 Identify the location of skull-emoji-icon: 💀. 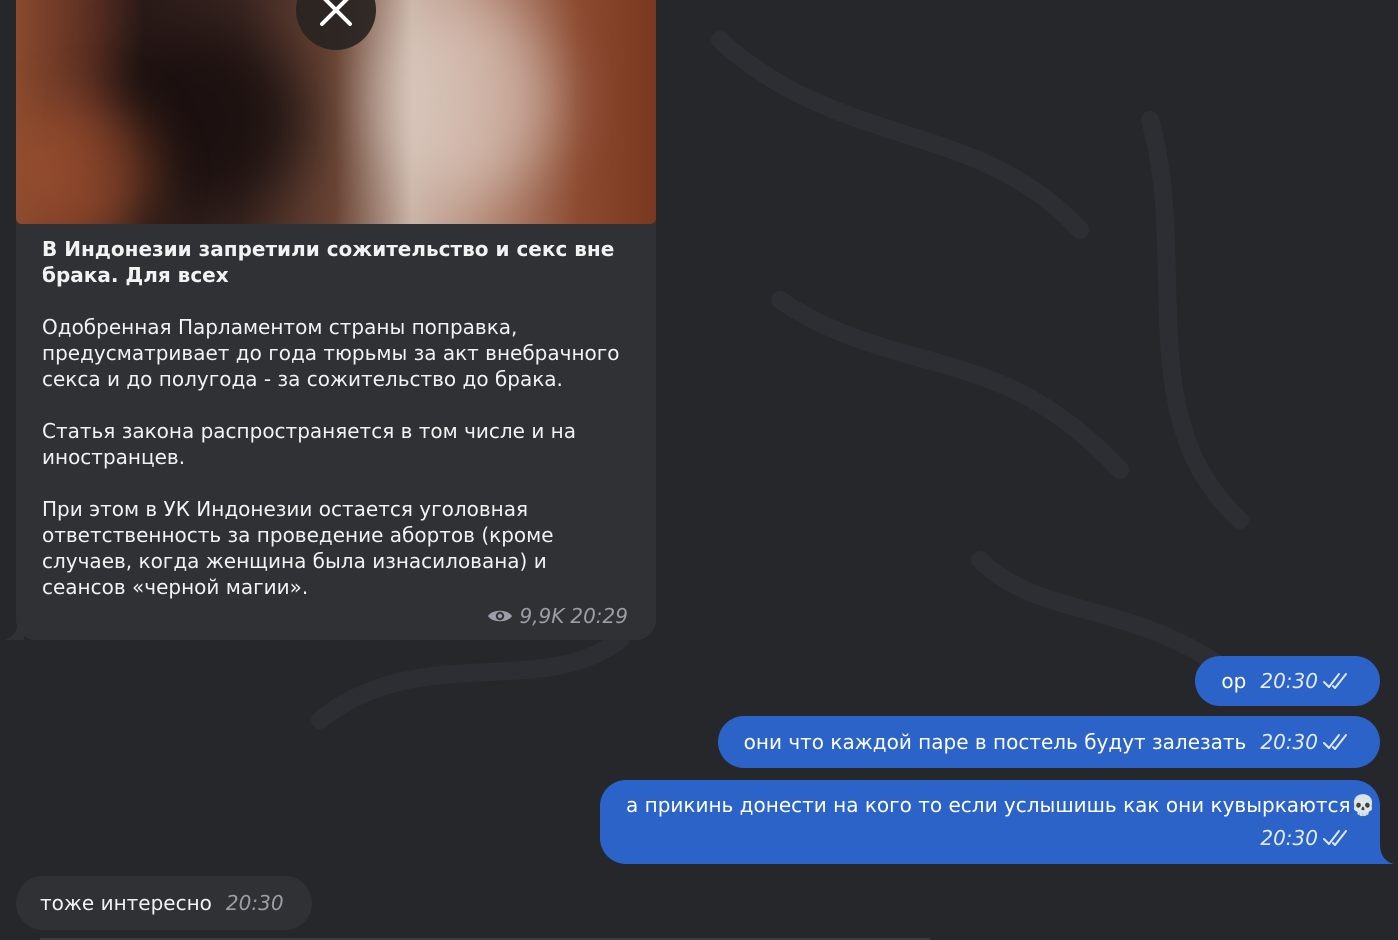
(1363, 805).